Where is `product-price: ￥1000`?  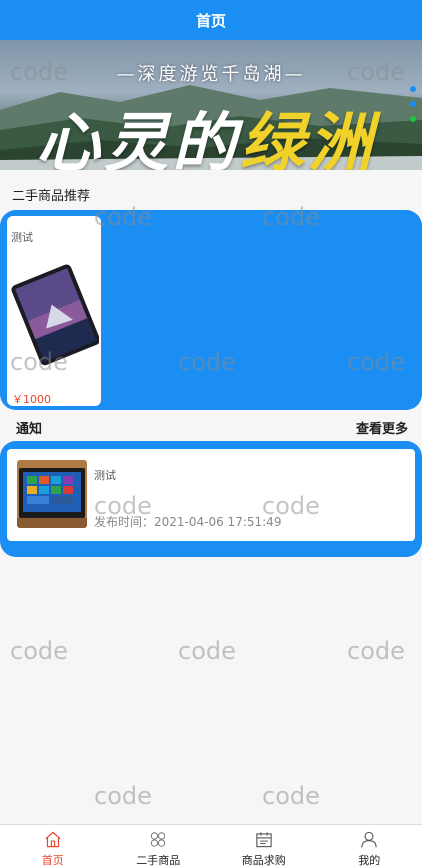 product-price: ￥1000 is located at coordinates (31, 399).